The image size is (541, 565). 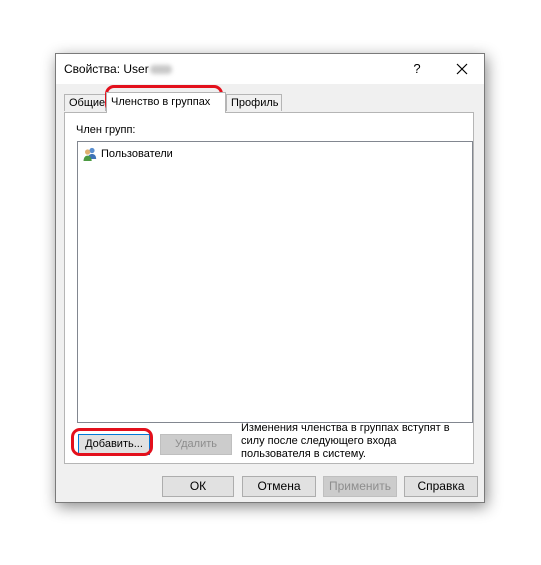 What do you see at coordinates (166, 102) in the screenshot?
I see `tab-group-membership: Членство в группах` at bounding box center [166, 102].